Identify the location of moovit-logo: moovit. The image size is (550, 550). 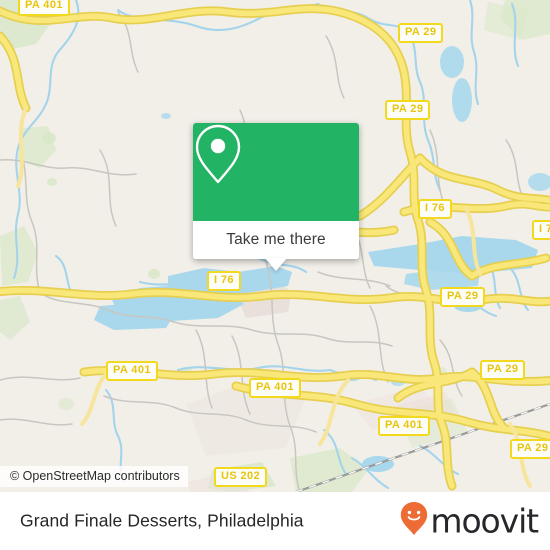
(469, 521).